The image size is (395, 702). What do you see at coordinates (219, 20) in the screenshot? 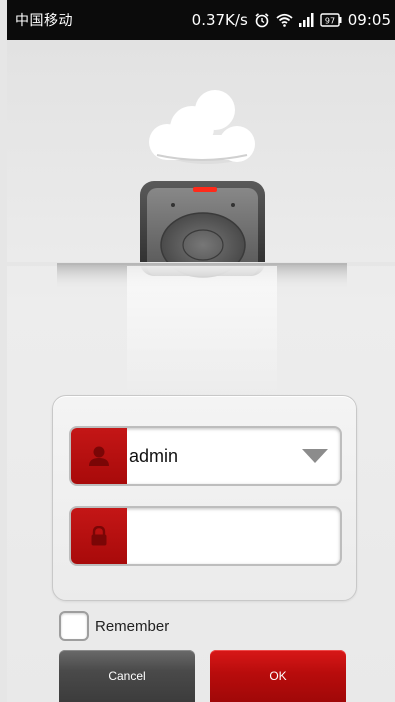
I see `network-speed: 0.37K/s` at bounding box center [219, 20].